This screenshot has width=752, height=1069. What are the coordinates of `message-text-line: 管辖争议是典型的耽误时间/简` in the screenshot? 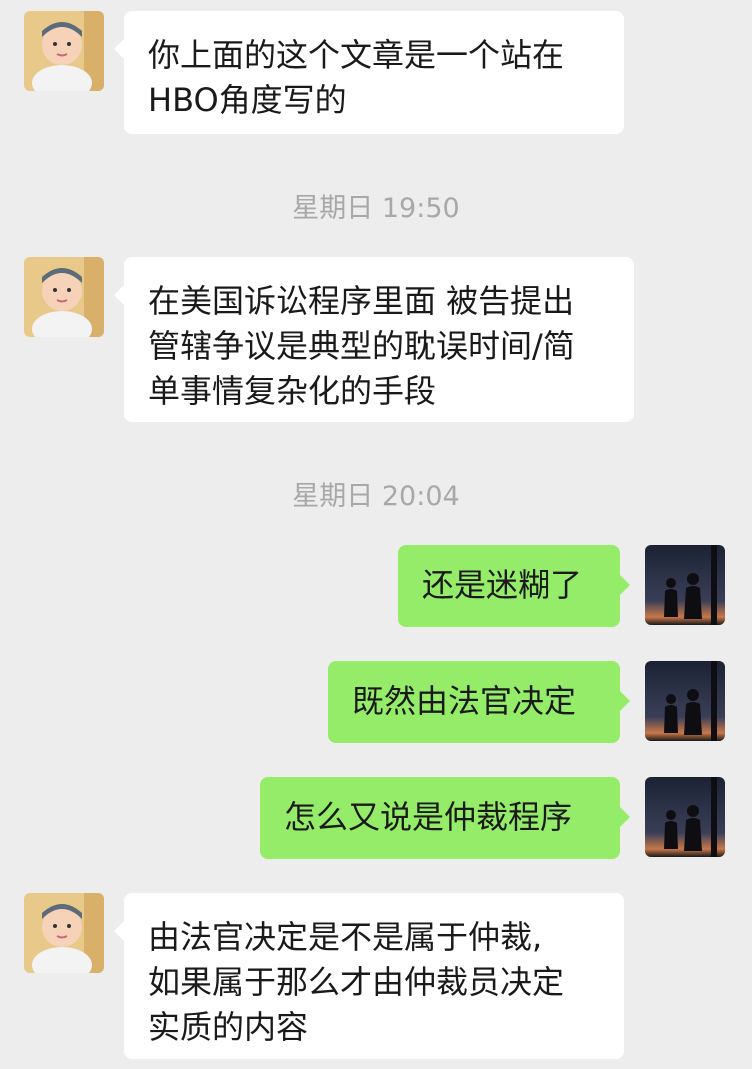 It's located at (361, 346).